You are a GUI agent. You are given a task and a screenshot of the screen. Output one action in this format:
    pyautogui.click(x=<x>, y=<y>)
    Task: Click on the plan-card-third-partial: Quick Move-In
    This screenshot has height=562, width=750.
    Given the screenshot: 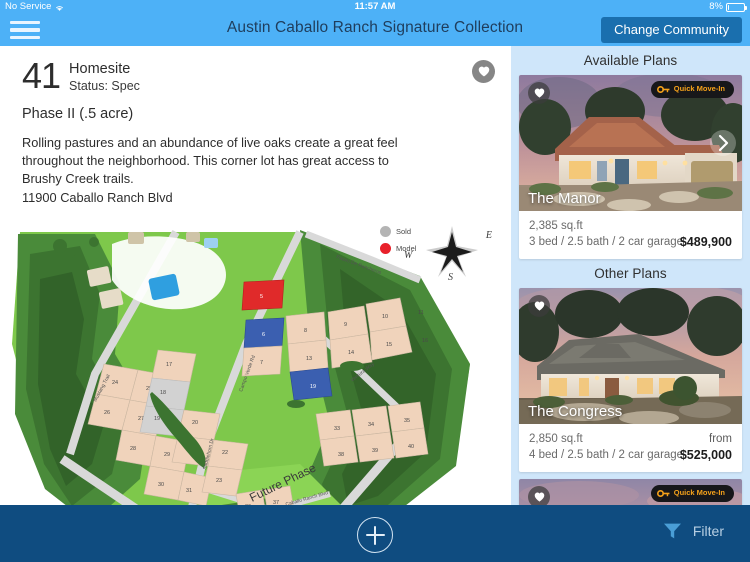 What is the action you would take?
    pyautogui.click(x=630, y=492)
    